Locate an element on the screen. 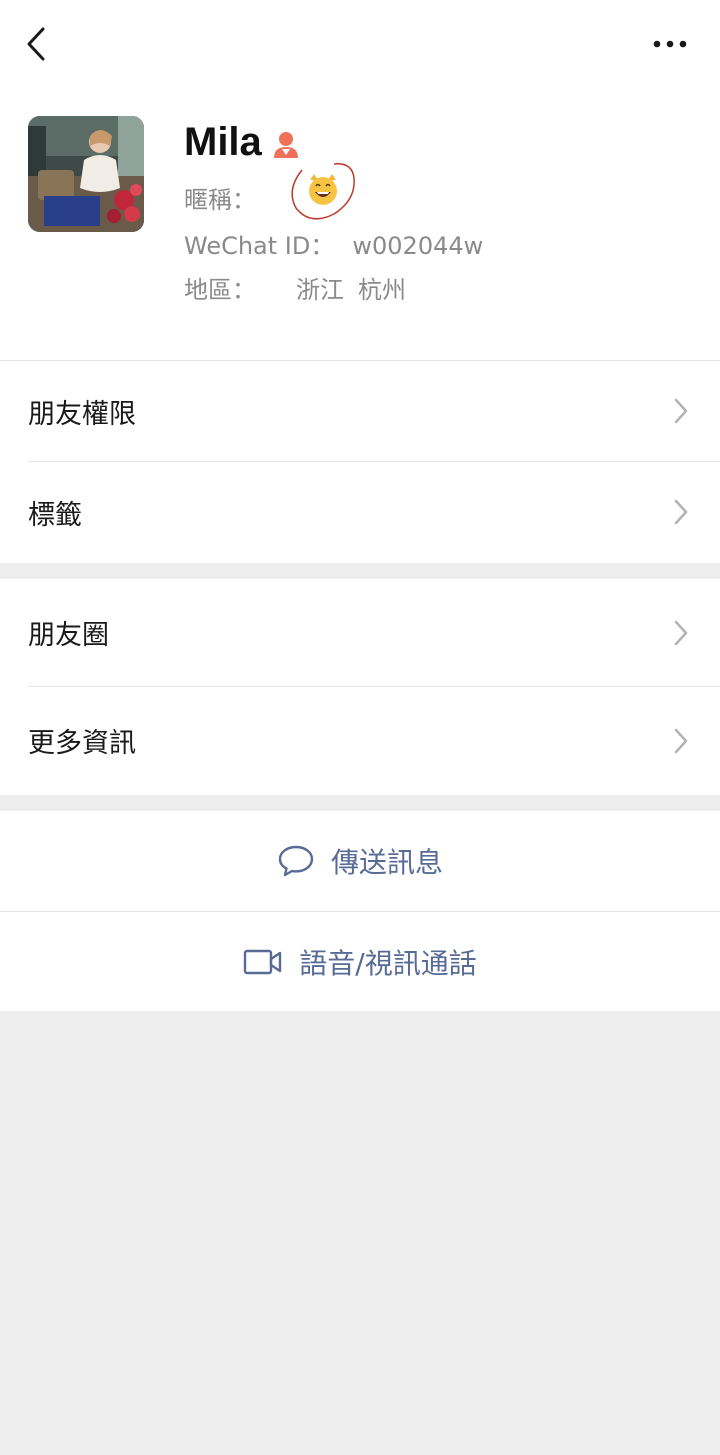 This screenshot has width=720, height=1455. actions-group: 傳送訊息 語音/視訊通話 is located at coordinates (360, 911).